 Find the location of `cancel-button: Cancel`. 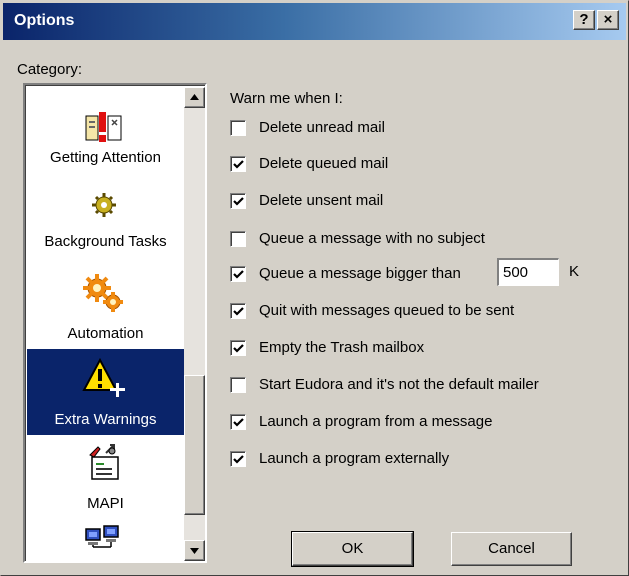

cancel-button: Cancel is located at coordinates (511, 549).